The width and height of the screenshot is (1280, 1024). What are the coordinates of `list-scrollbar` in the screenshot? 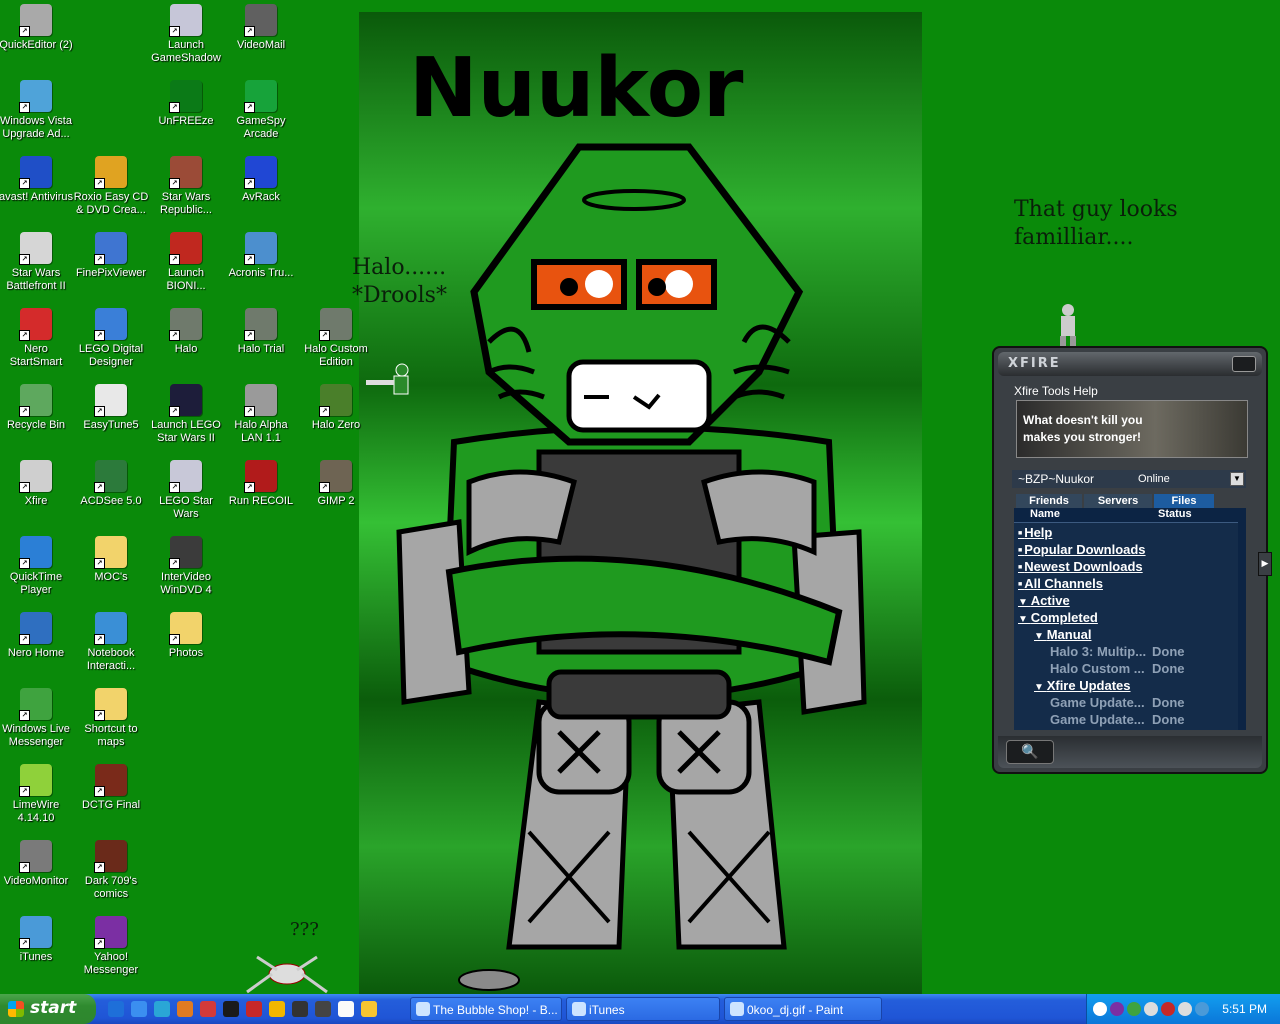 It's located at (1242, 626).